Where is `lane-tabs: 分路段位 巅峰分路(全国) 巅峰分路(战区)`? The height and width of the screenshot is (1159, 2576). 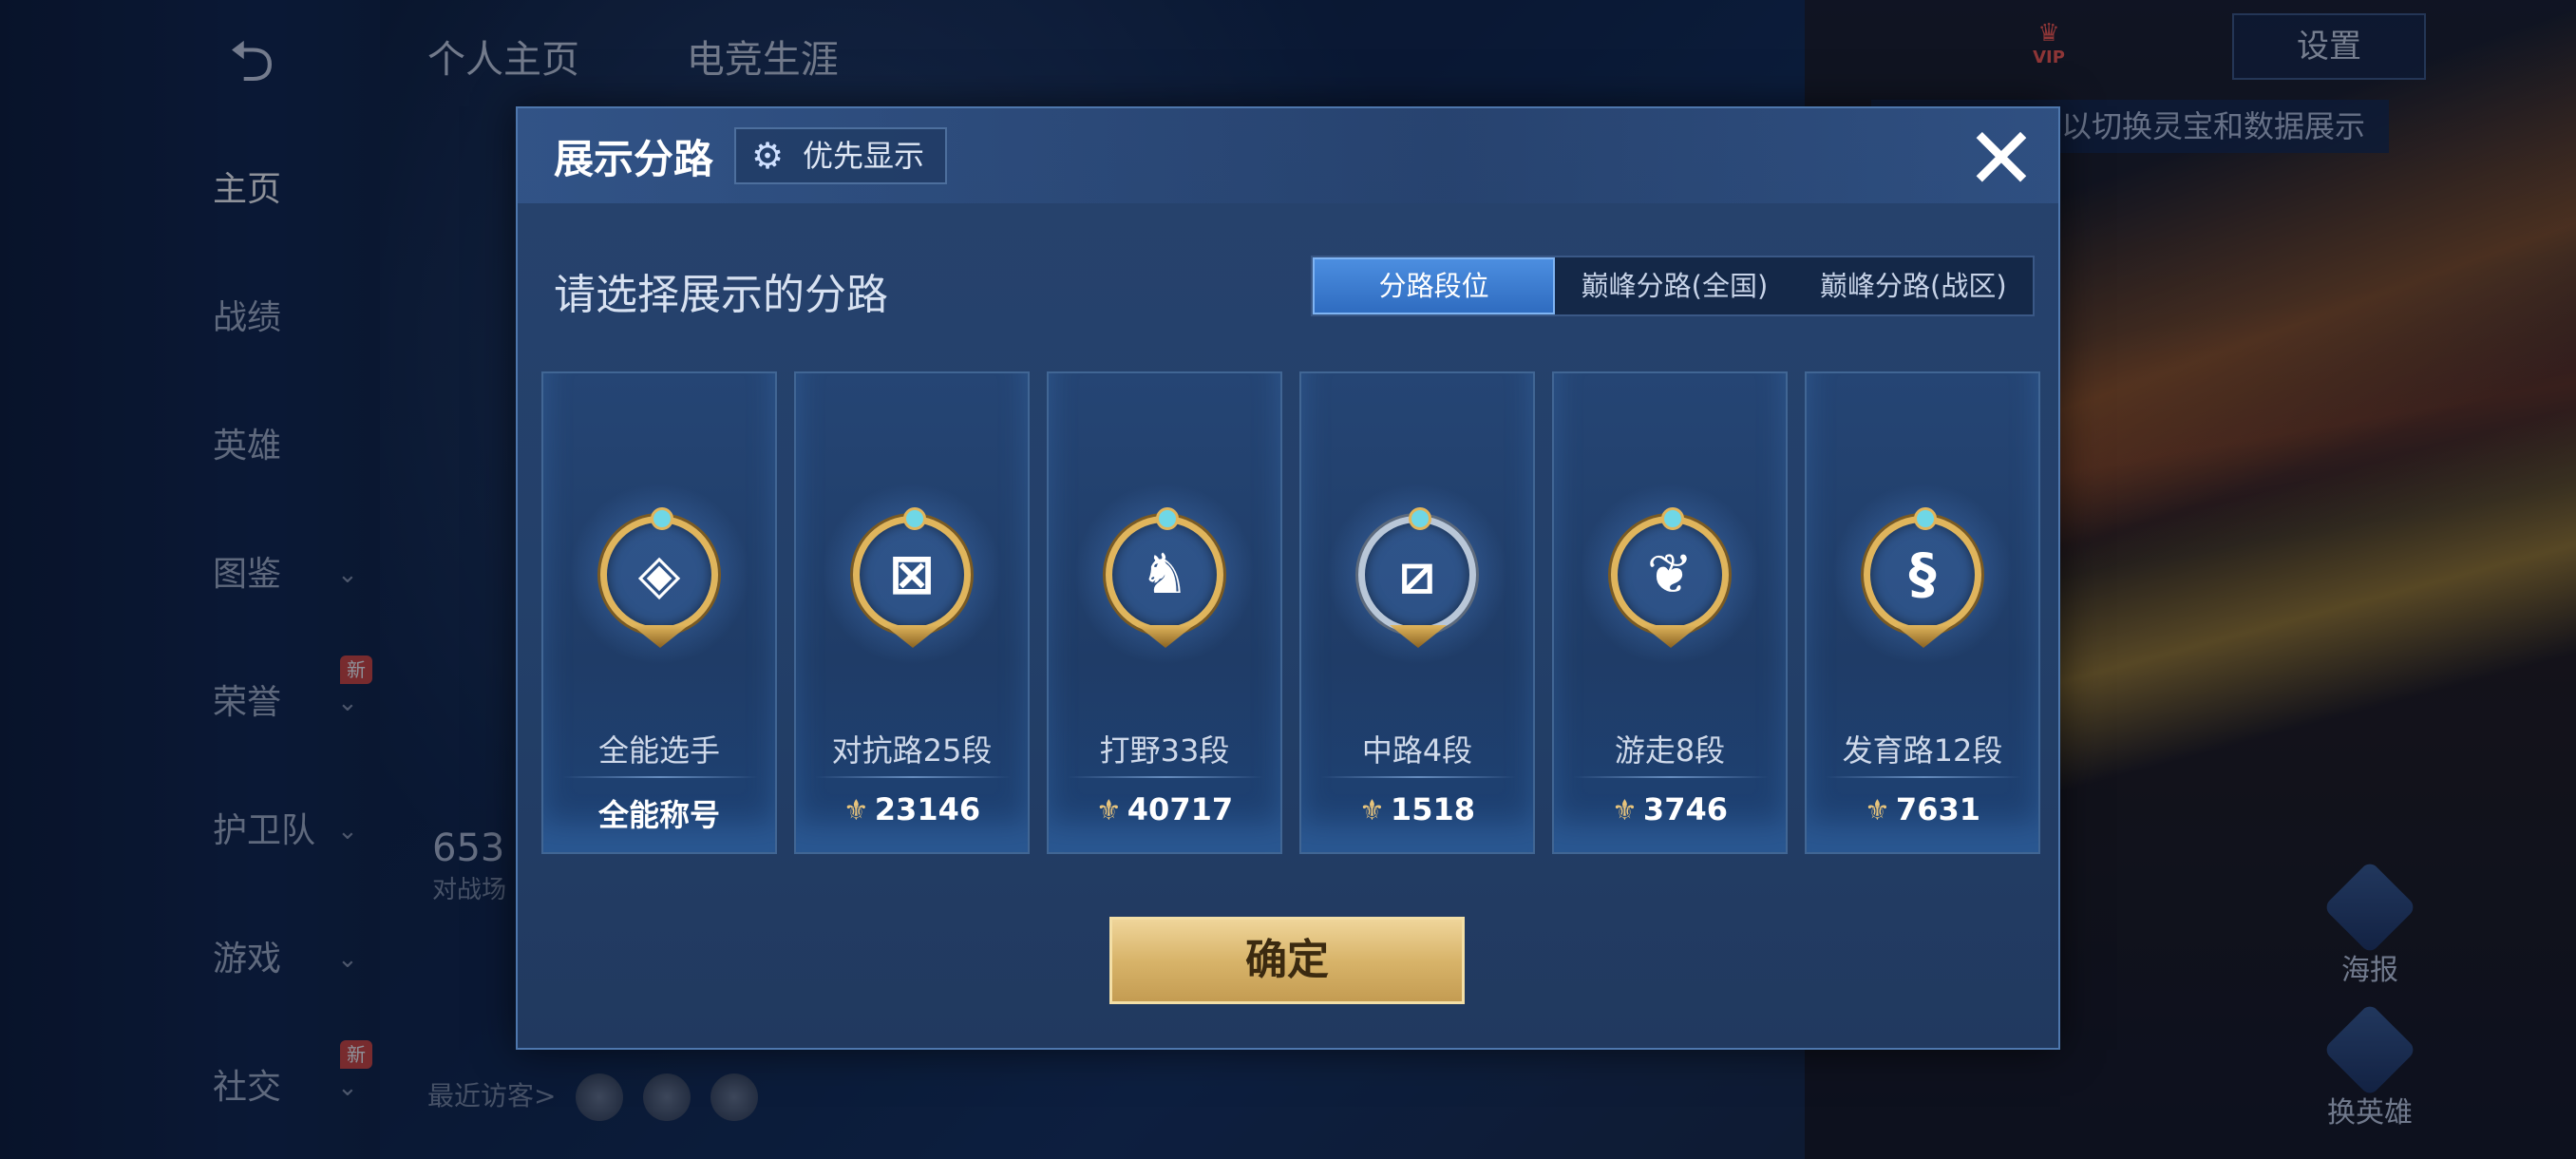 lane-tabs: 分路段位 巅峰分路(全国) 巅峰分路(战区) is located at coordinates (1673, 286).